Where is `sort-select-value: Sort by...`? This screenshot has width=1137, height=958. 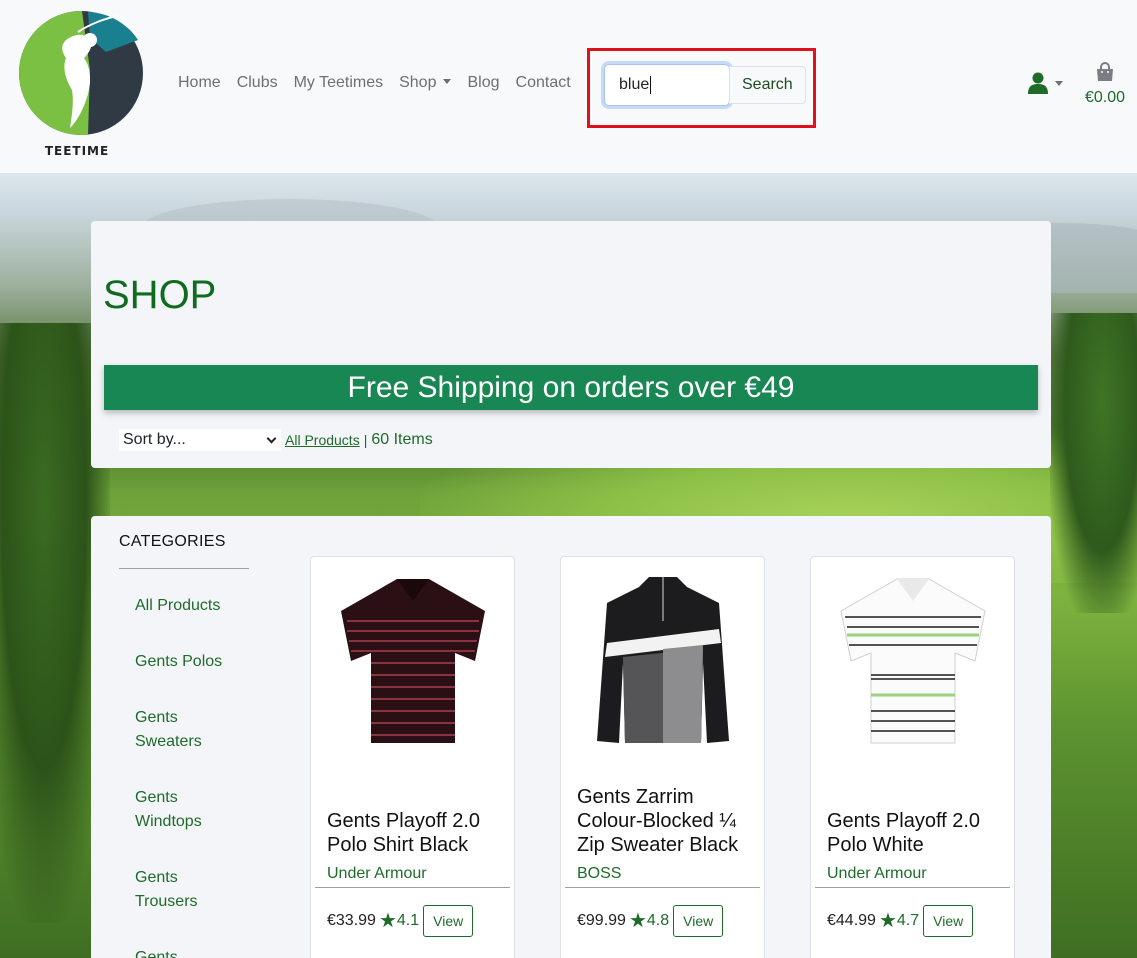 sort-select-value: Sort by... is located at coordinates (154, 439).